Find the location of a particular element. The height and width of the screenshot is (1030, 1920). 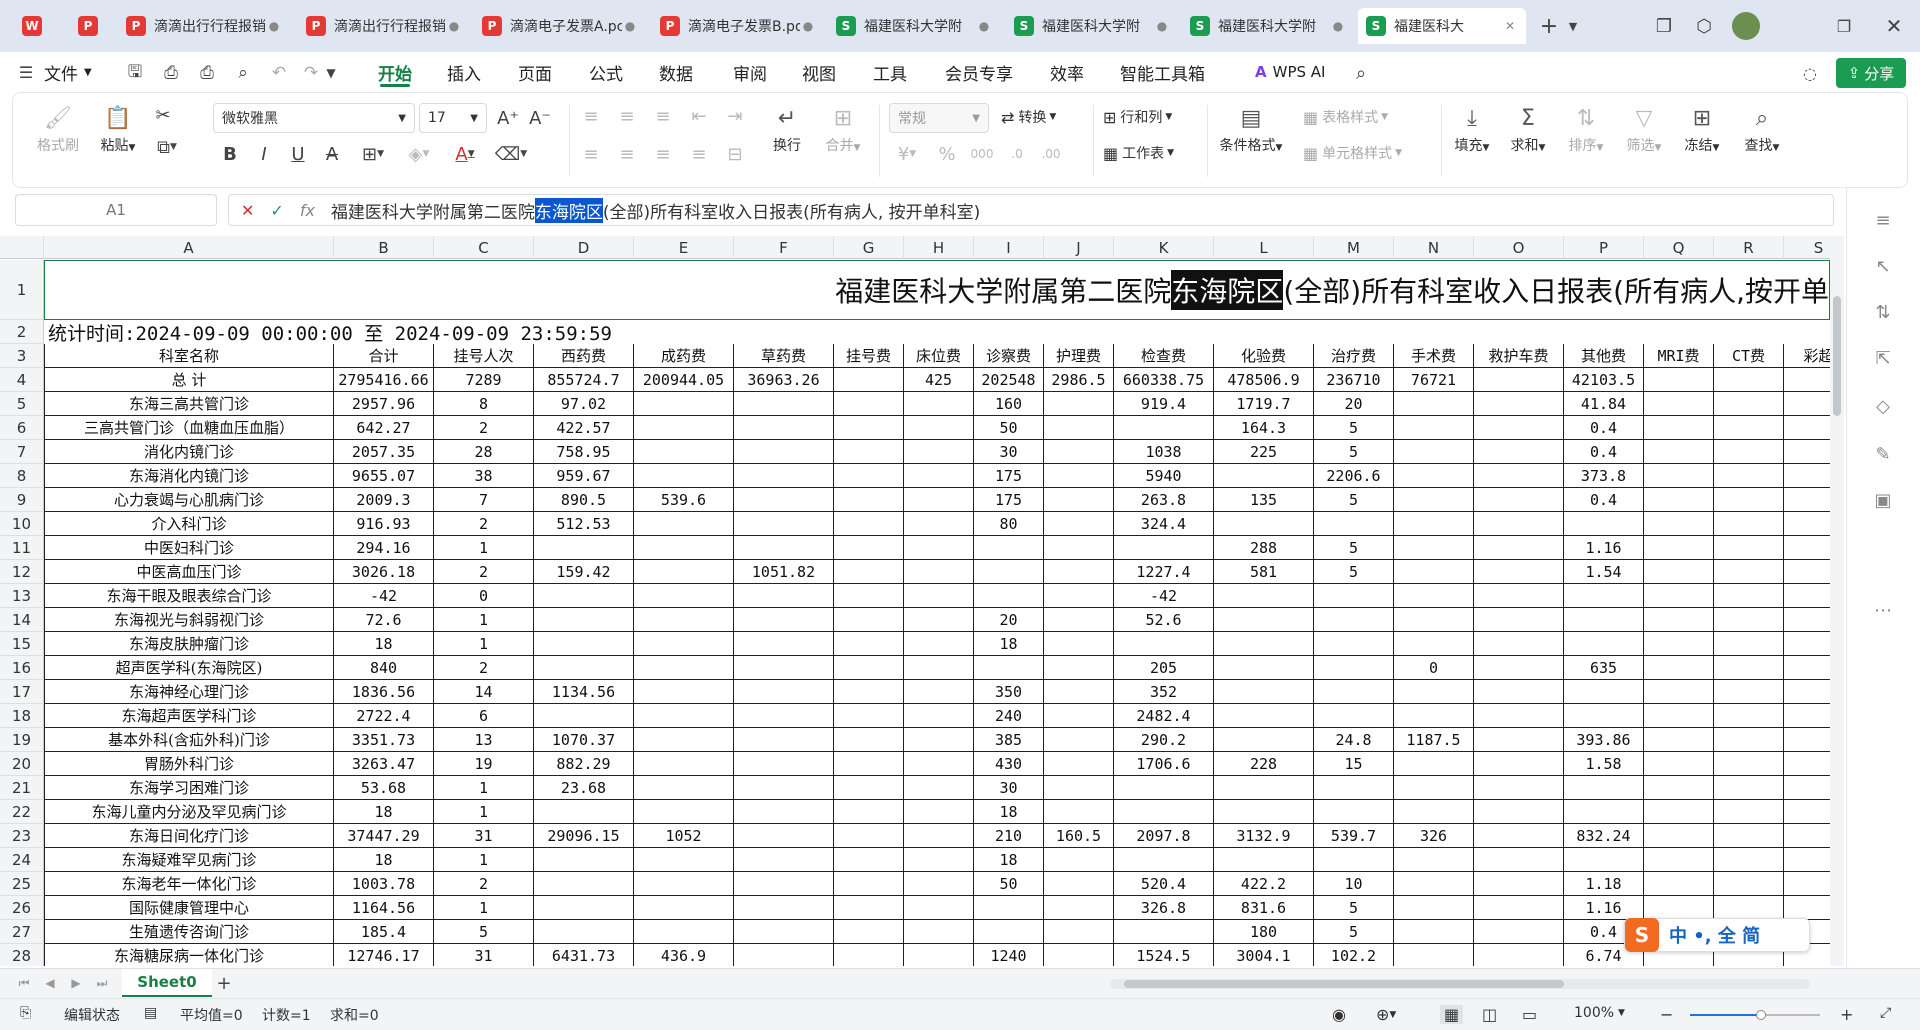

indent-increase-icon: ⇥ is located at coordinates (735, 116).